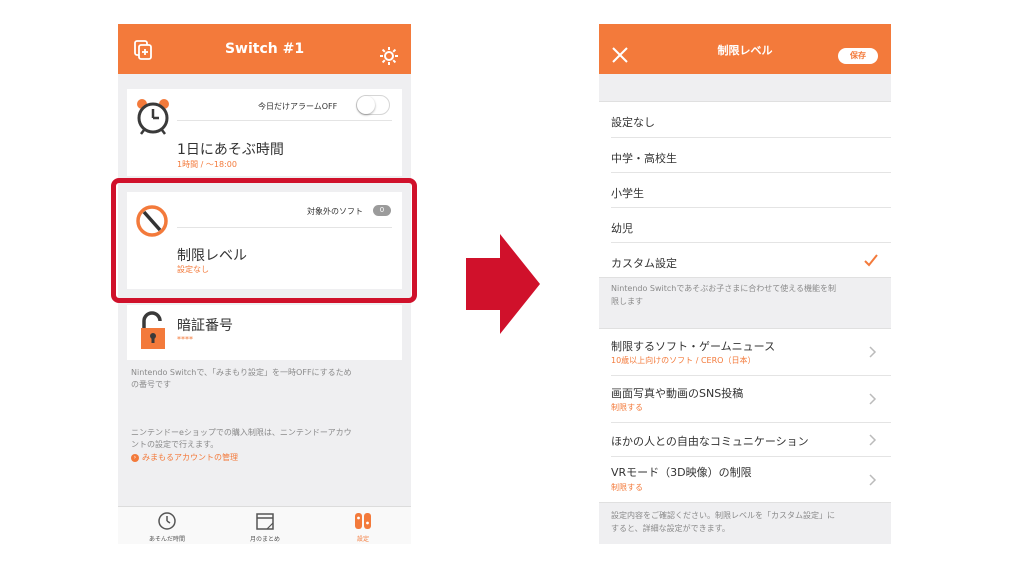 The image size is (1009, 568). I want to click on tab-monthly-summary: 月のまとめ, so click(265, 525).